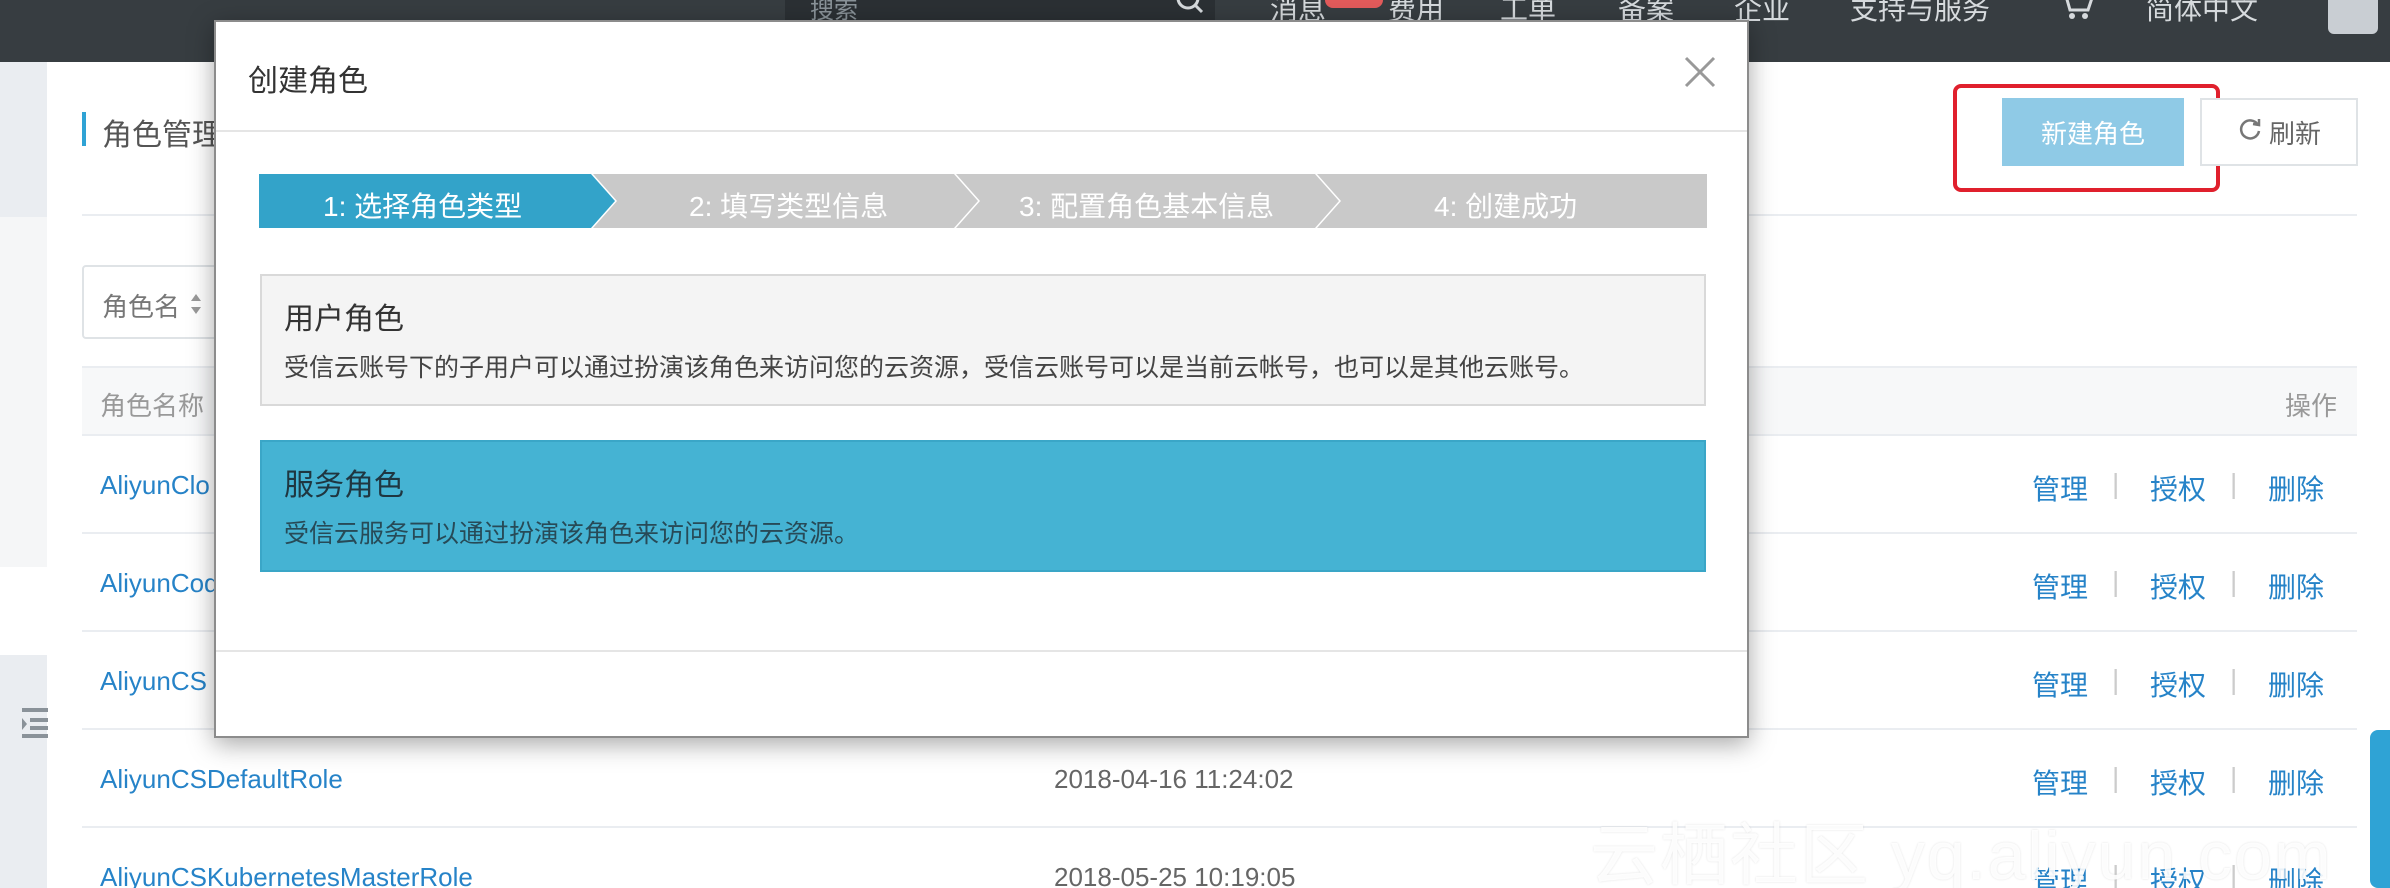 The height and width of the screenshot is (888, 2390). What do you see at coordinates (423, 206) in the screenshot?
I see `step-1-label: 1: 选择角色类型` at bounding box center [423, 206].